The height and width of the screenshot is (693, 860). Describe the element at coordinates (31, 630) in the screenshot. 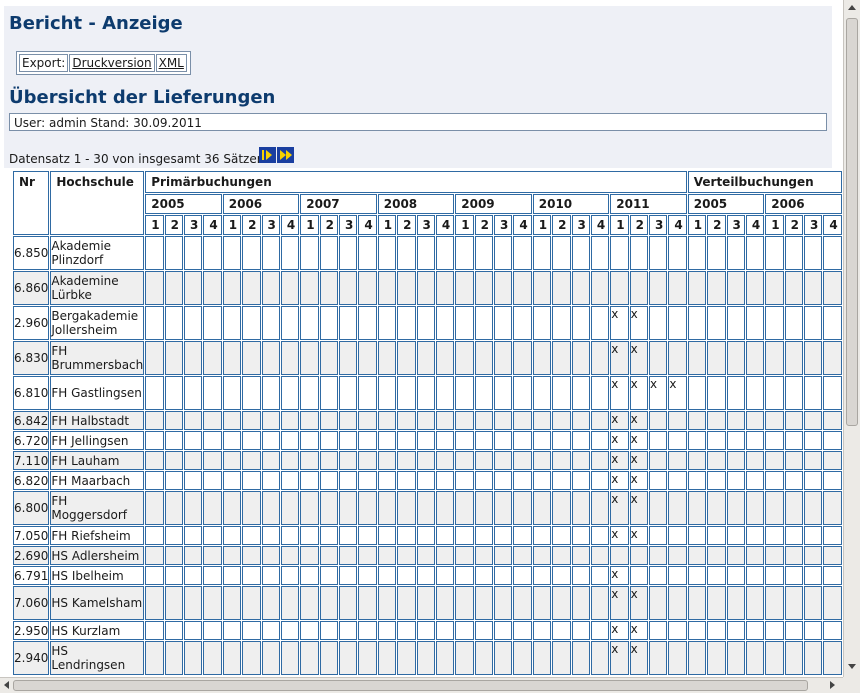

I see `row-nr: 2.950` at that location.